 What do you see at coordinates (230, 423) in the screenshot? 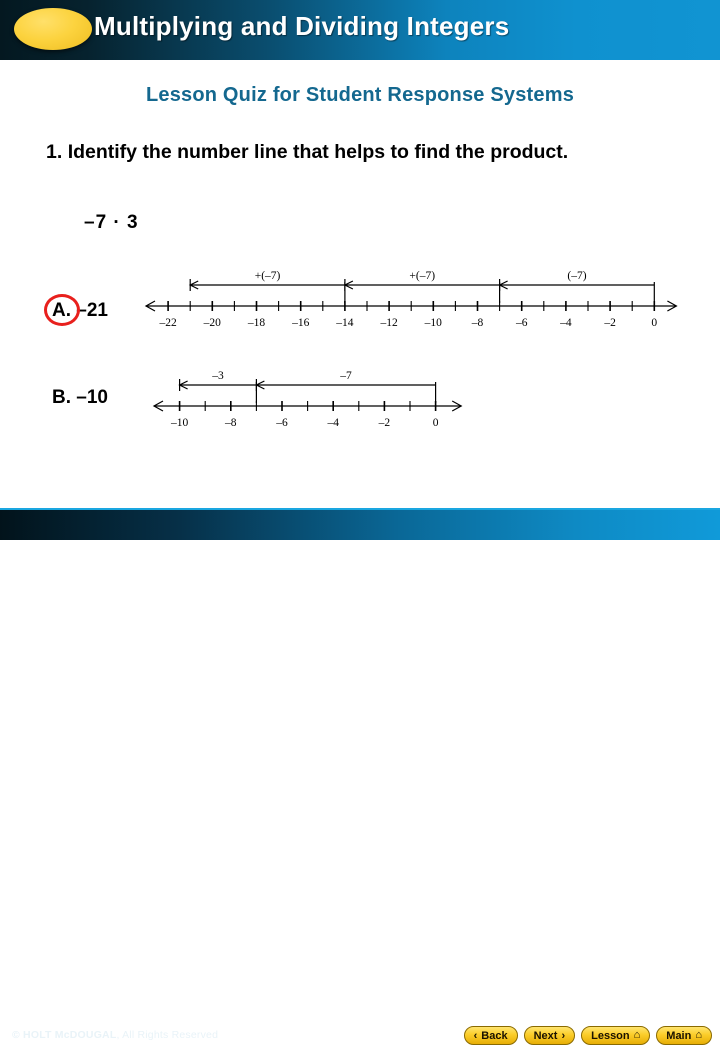
I see `numberline-b-tick-label: –8` at bounding box center [230, 423].